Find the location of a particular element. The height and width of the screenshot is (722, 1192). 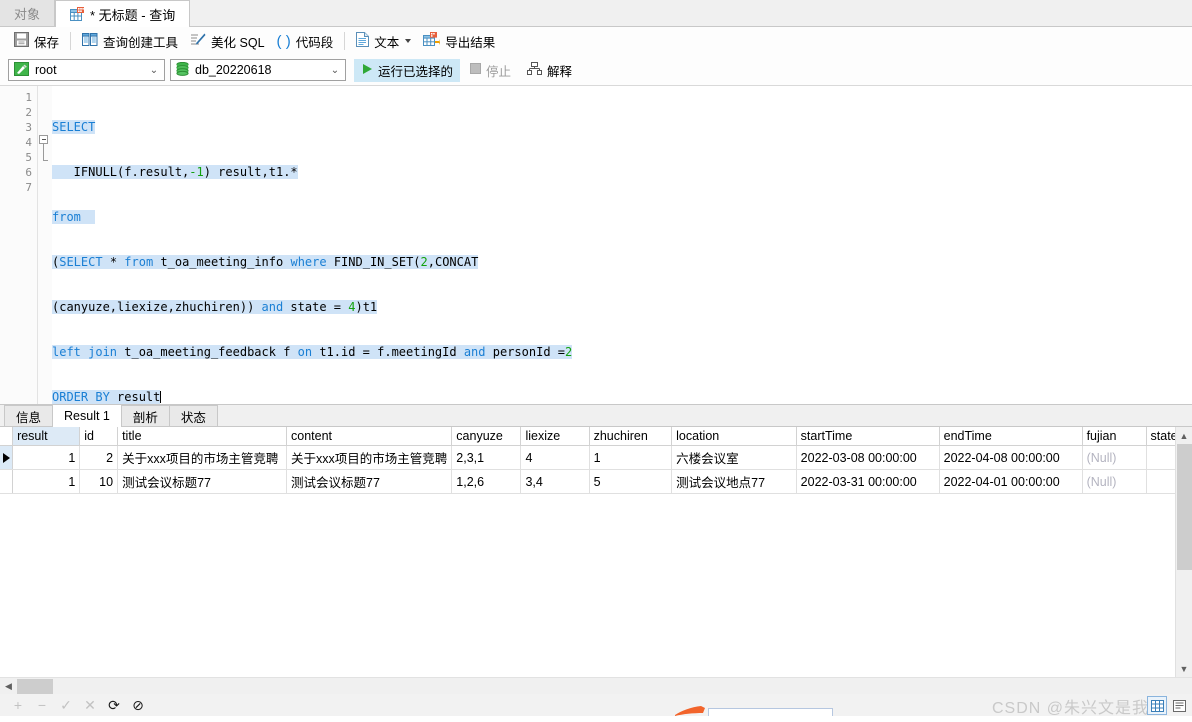

column-header-result: result is located at coordinates (46, 436).